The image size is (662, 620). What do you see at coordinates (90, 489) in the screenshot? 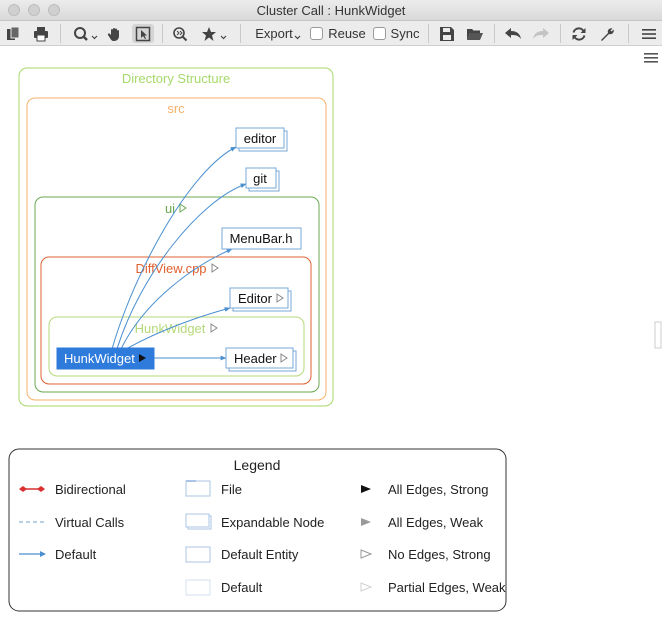
I see `legend-bidirectional-label: Bidirectional` at bounding box center [90, 489].